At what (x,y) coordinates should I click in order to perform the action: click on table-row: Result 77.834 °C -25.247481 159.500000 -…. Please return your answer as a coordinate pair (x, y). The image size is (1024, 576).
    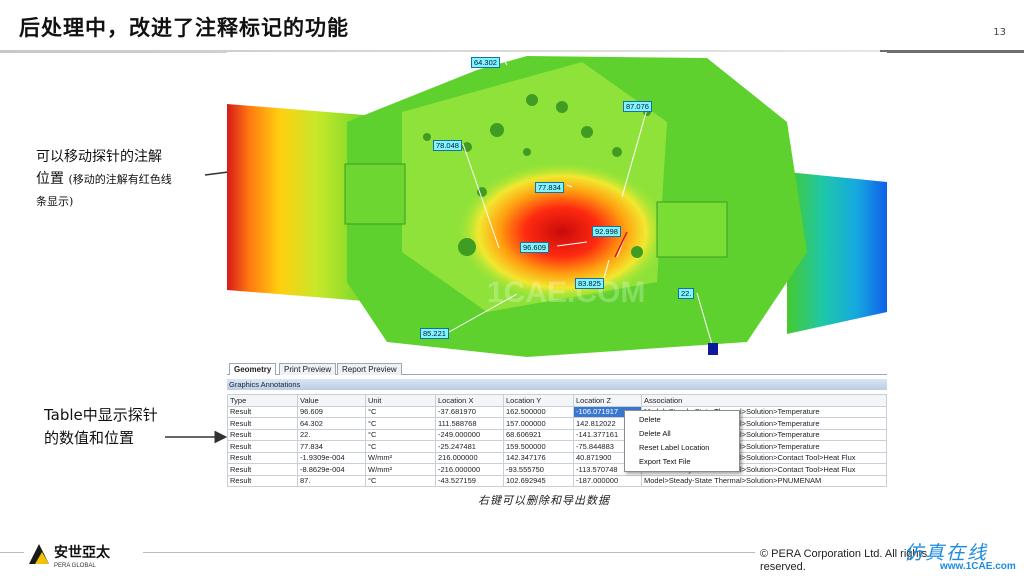
    Looking at the image, I should click on (557, 446).